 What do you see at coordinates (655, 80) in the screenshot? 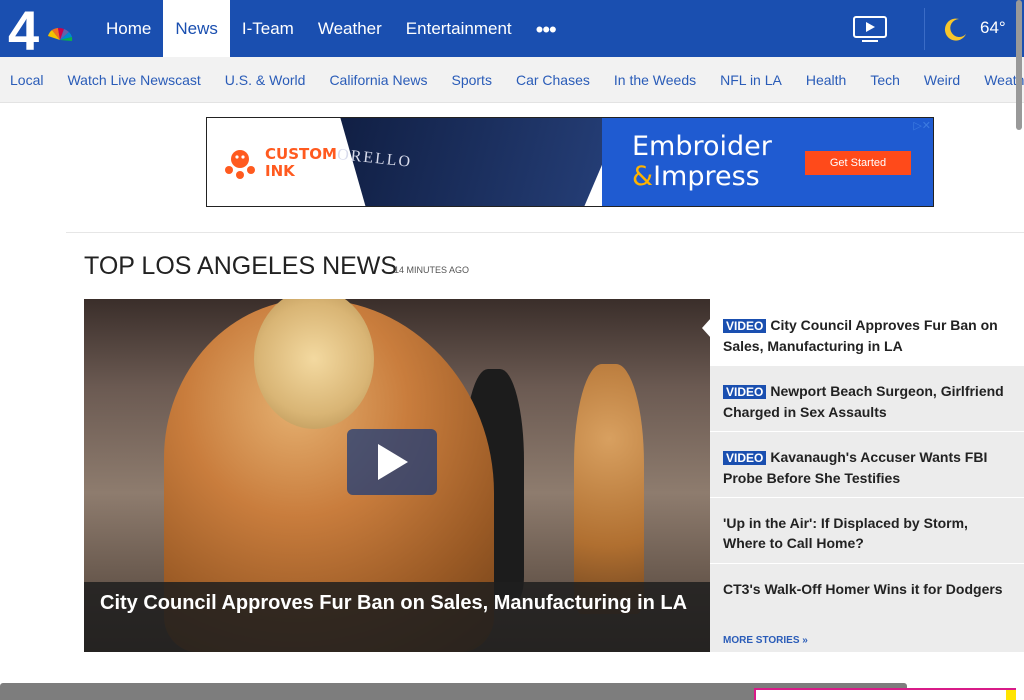
I see `subnav-in-the-weeds: In the Weeds` at bounding box center [655, 80].